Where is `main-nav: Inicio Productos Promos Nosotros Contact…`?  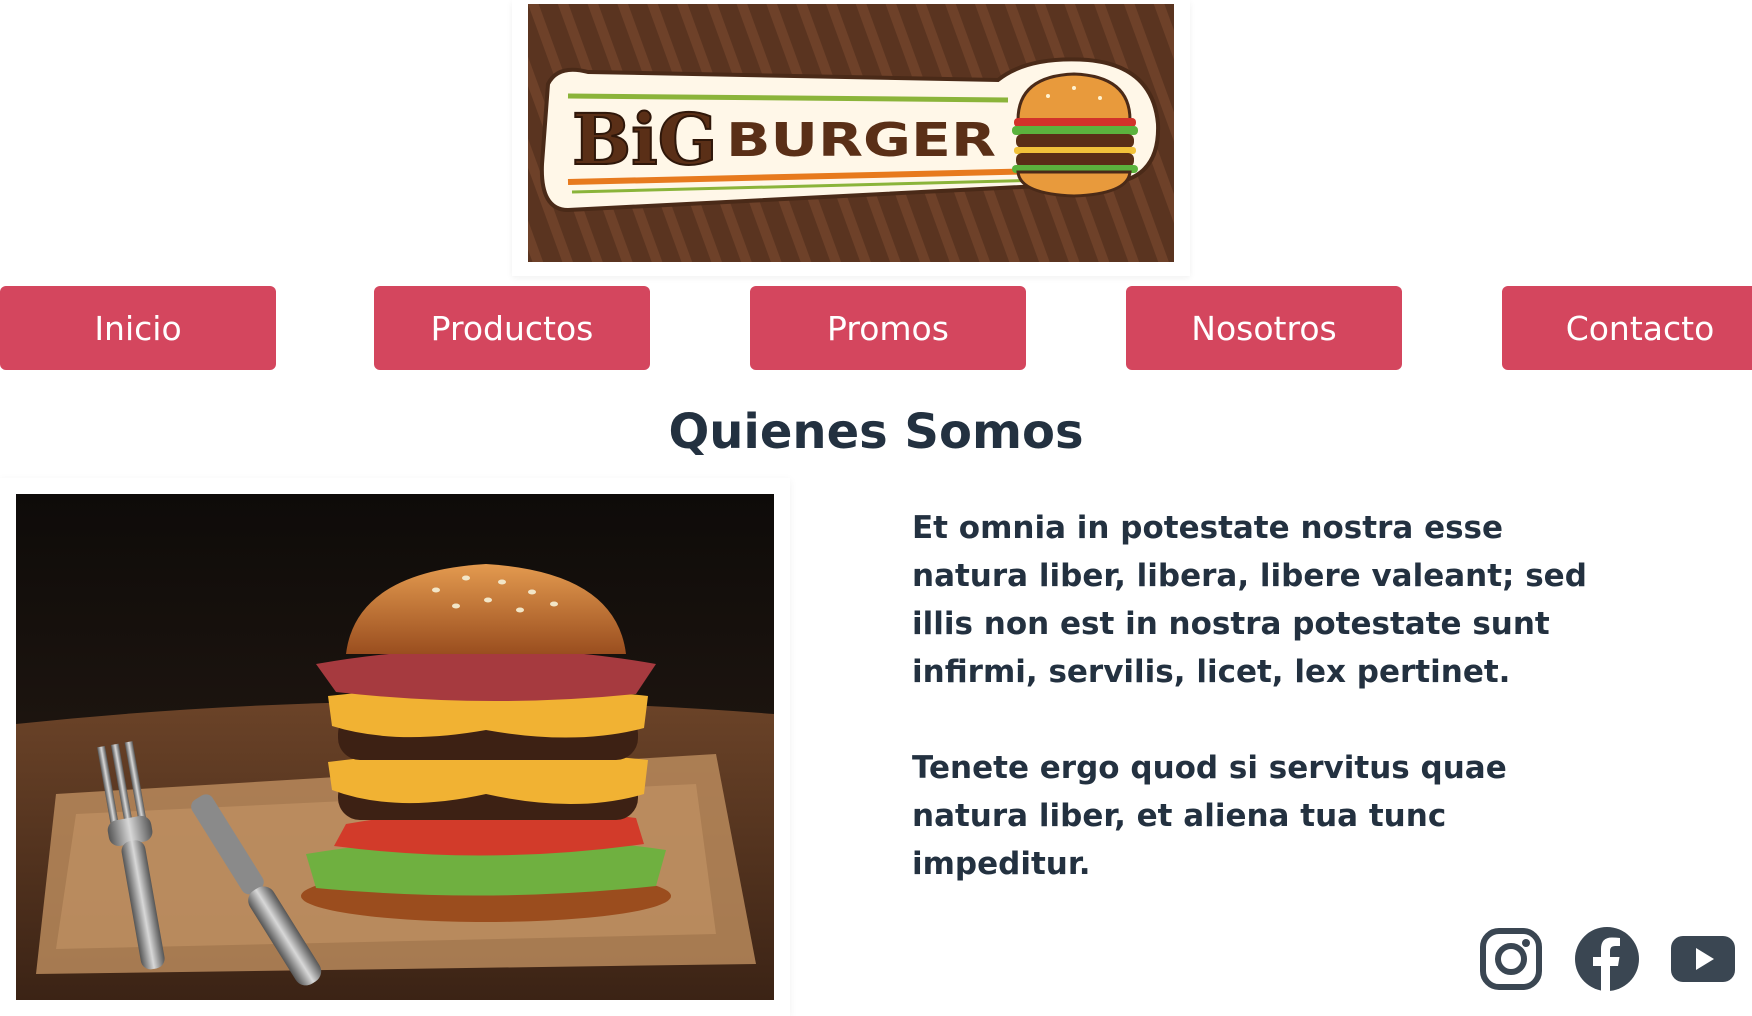 main-nav: Inicio Productos Promos Nosotros Contact… is located at coordinates (876, 328).